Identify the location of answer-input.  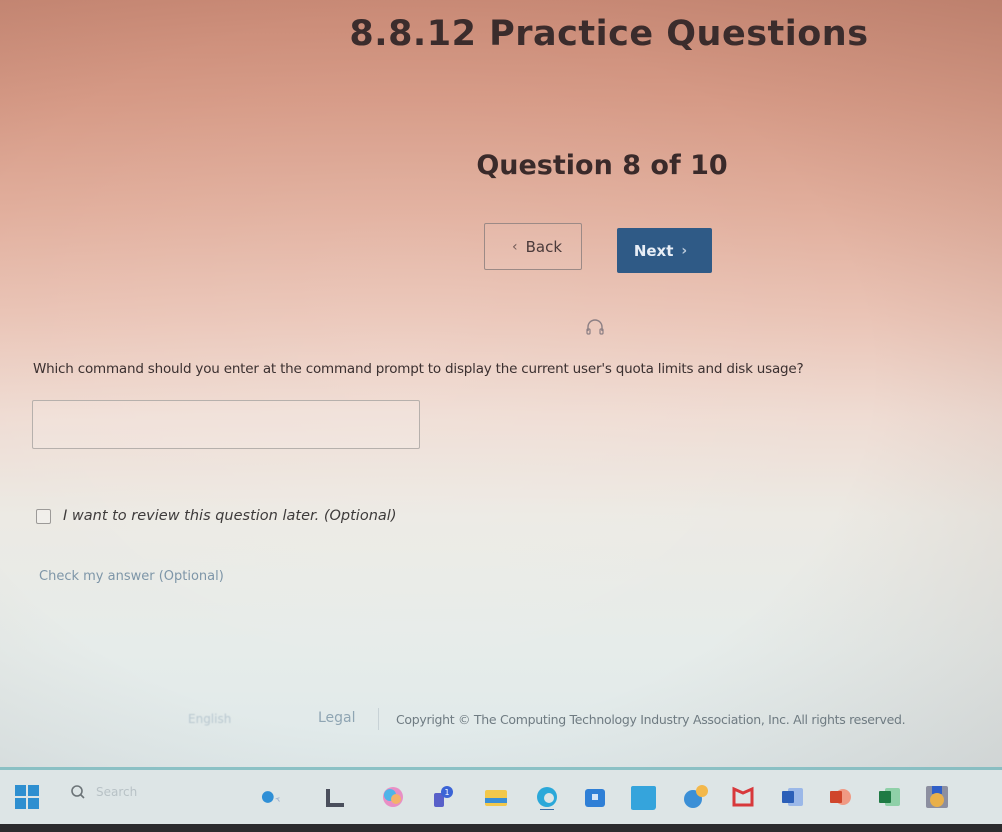
(226, 424).